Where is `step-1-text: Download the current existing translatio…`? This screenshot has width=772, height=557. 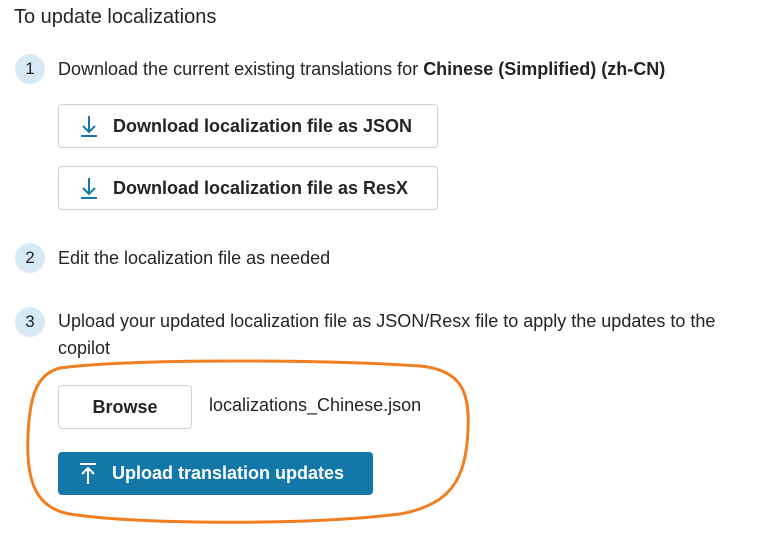 step-1-text: Download the current existing translatio… is located at coordinates (361, 69).